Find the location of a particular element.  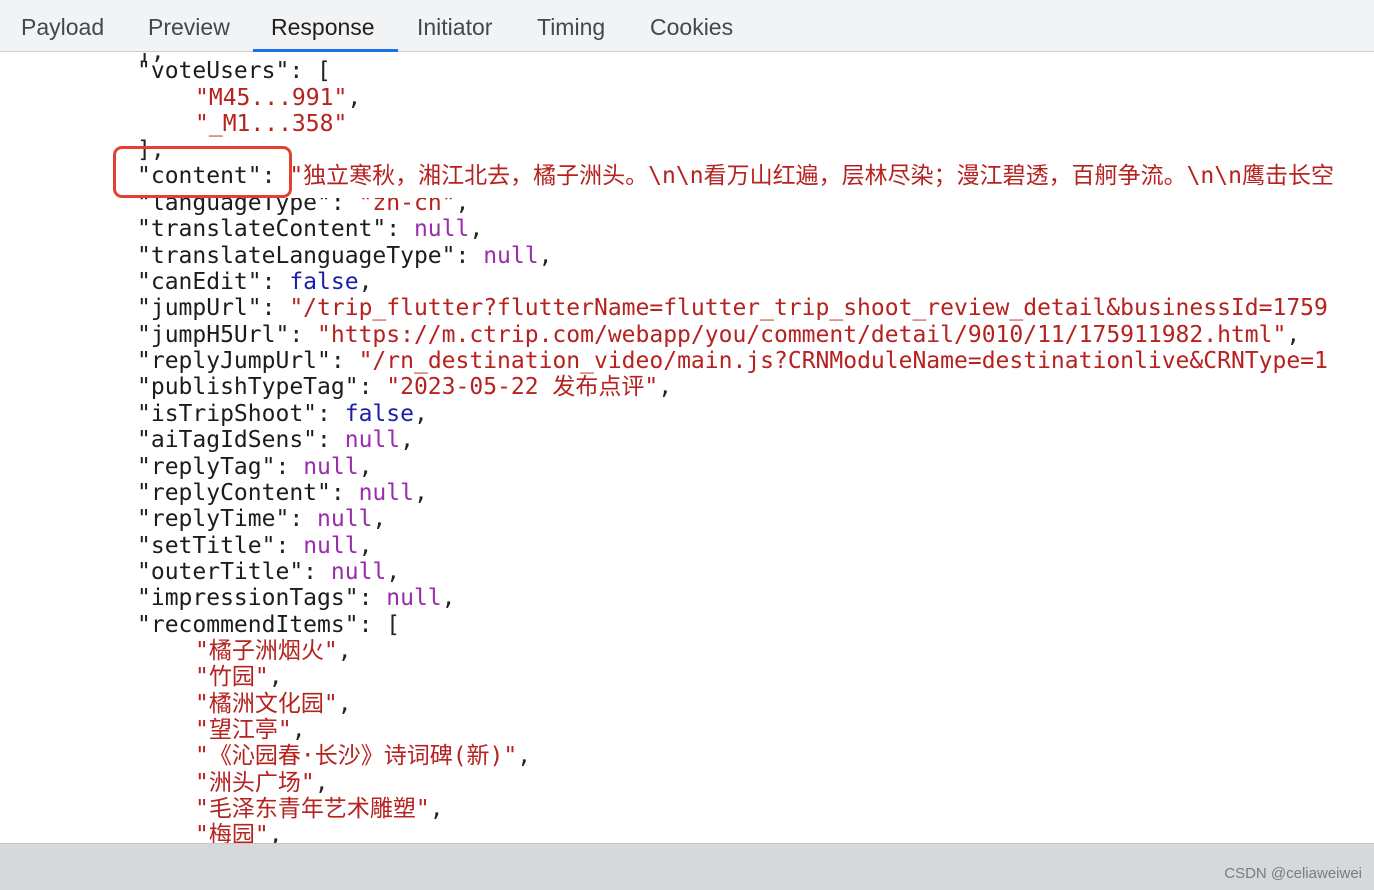

code-line: "translateLanguageType": null, is located at coordinates (344, 256).